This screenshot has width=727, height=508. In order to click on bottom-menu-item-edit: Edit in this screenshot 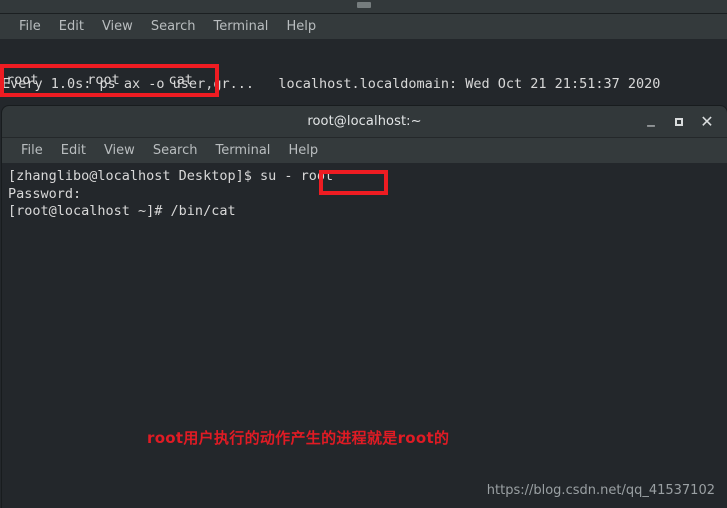, I will do `click(73, 150)`.